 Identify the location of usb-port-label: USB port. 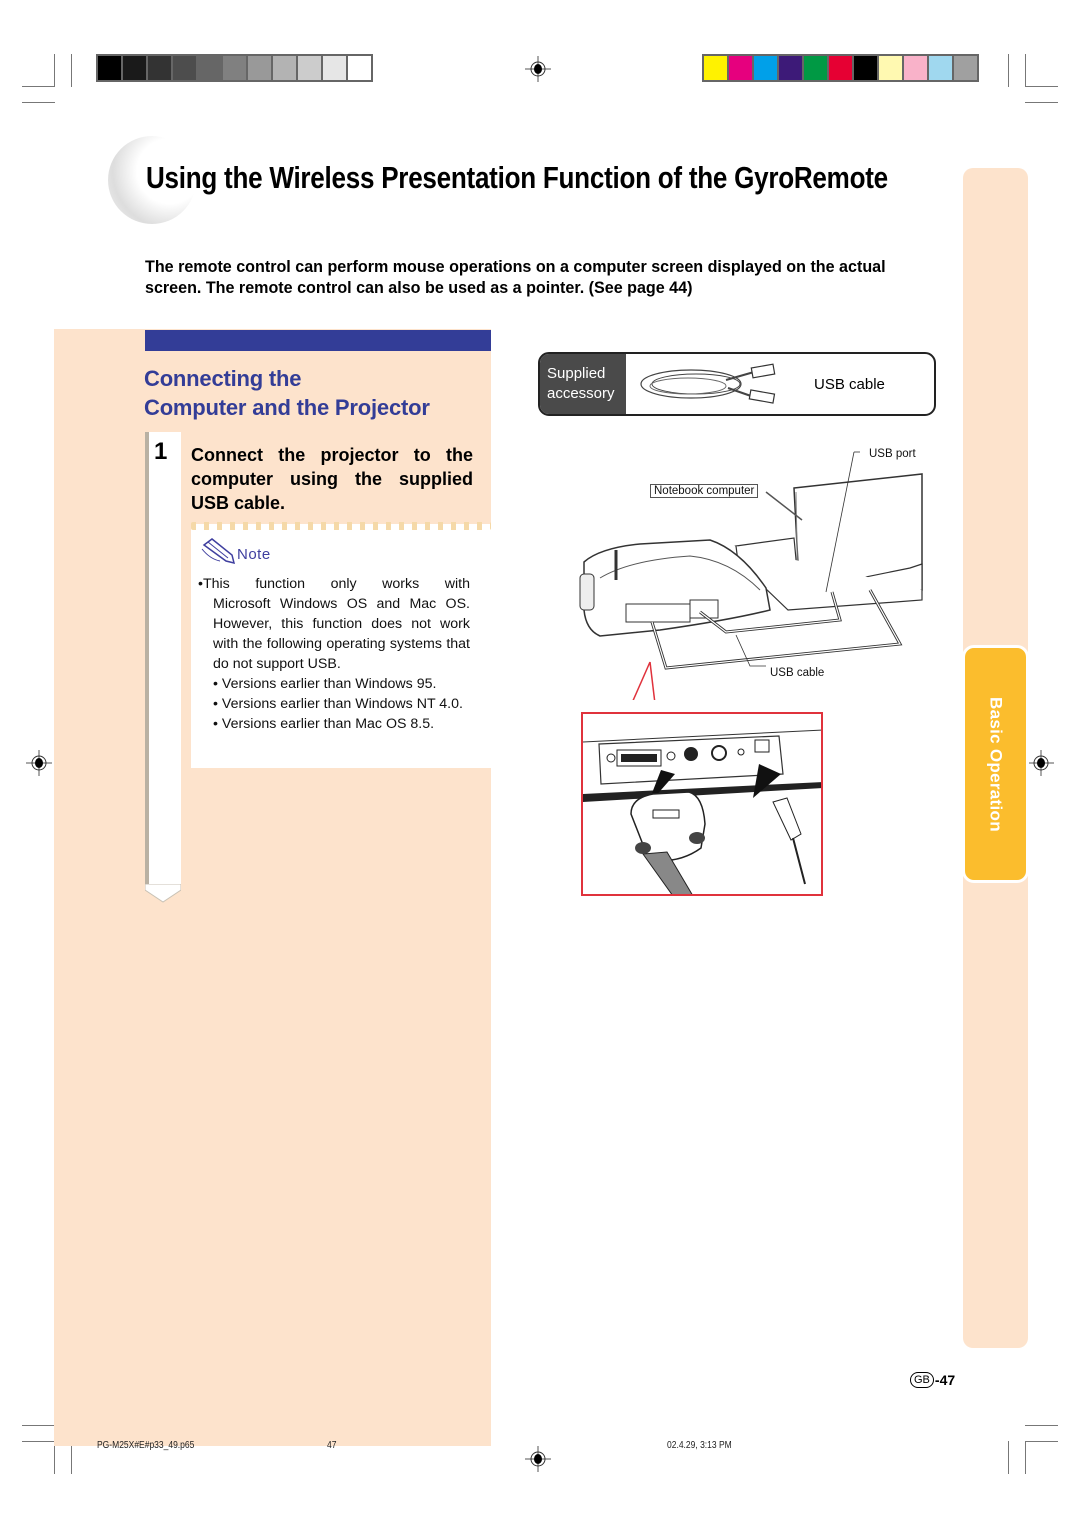
(892, 454).